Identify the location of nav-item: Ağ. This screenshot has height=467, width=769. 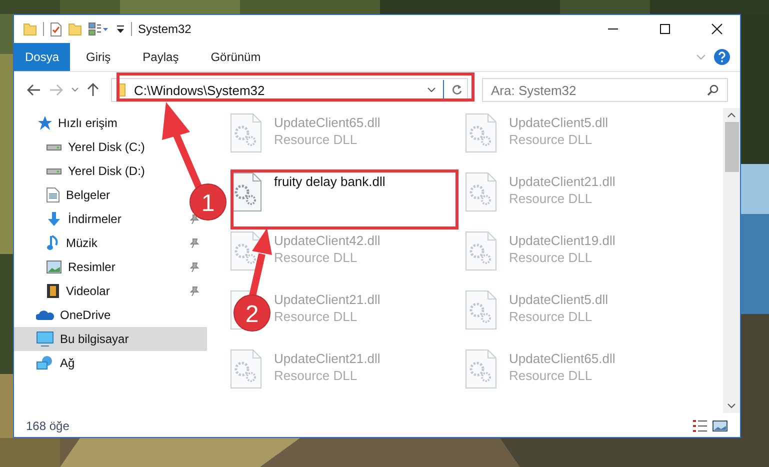
(110, 363).